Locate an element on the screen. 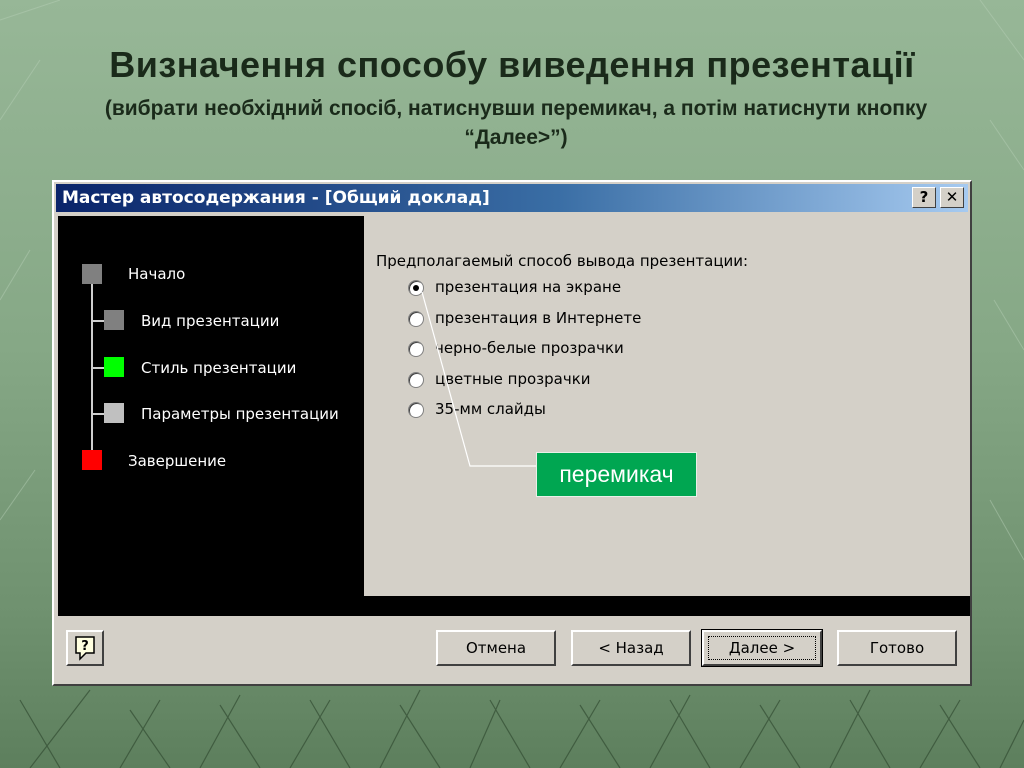 The width and height of the screenshot is (1024, 768). option-label: черно-белые прозрачки is located at coordinates (529, 348).